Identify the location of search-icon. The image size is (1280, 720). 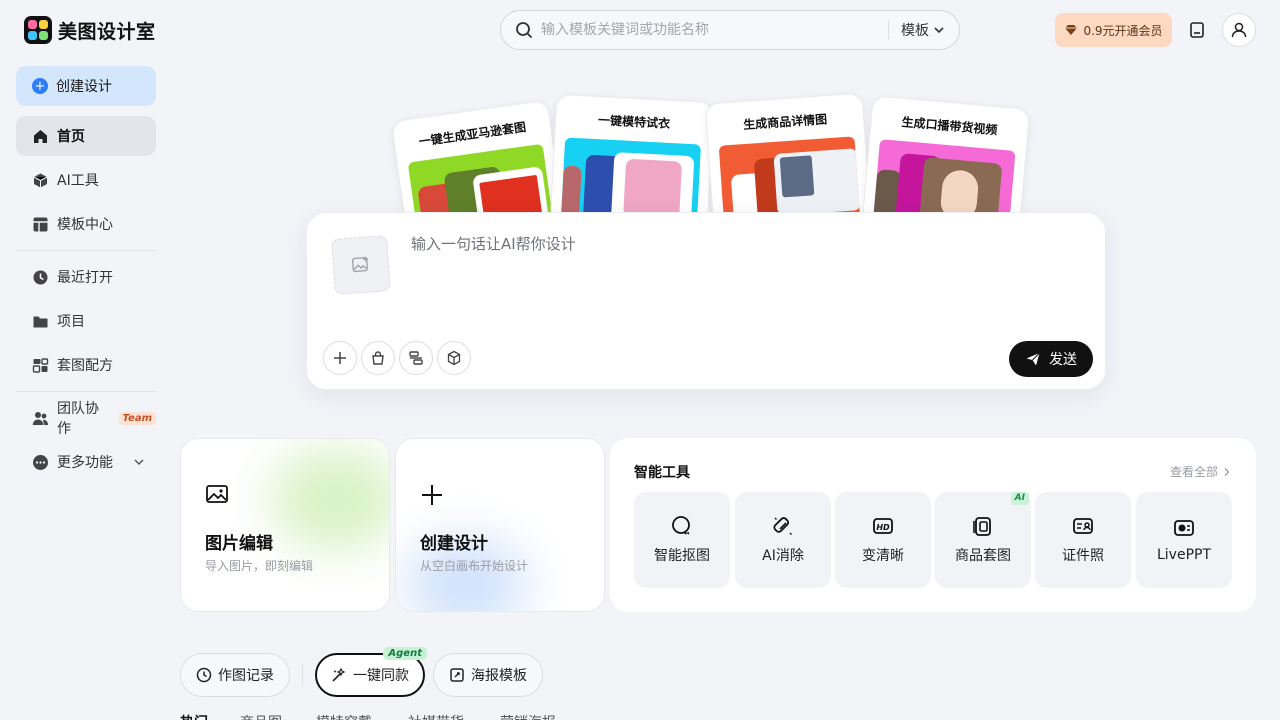
(524, 30).